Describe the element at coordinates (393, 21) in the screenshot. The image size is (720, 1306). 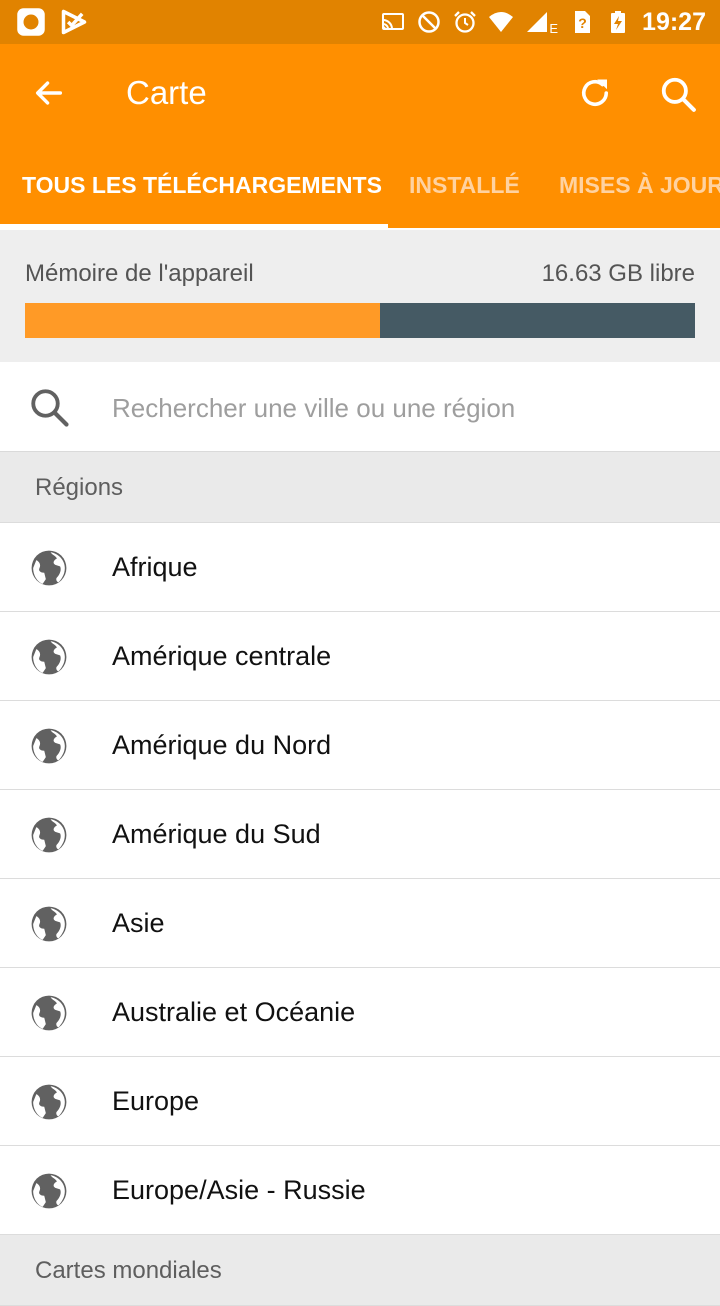
I see `cast-icon` at that location.